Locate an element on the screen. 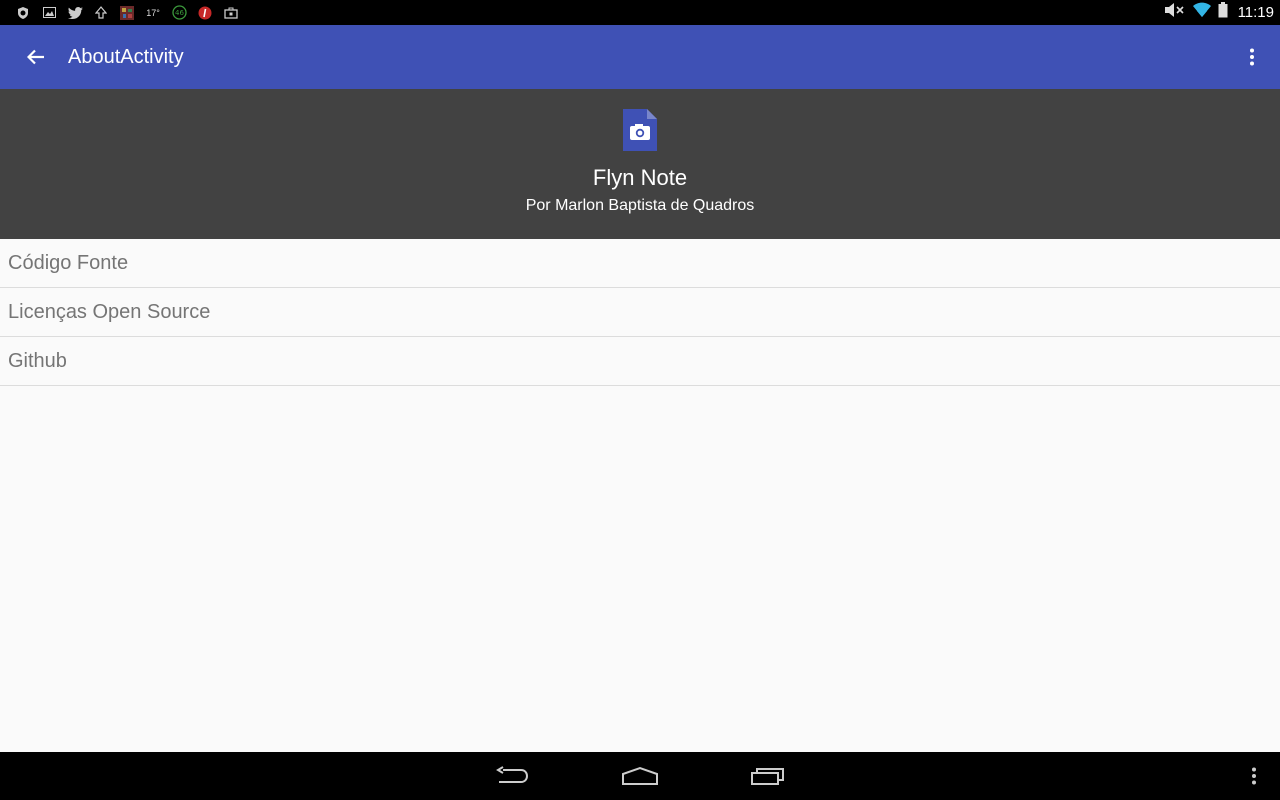 Image resolution: width=1280 pixels, height=800 pixels. list-item-open-source-licenses: Licenças Open Source is located at coordinates (640, 312).